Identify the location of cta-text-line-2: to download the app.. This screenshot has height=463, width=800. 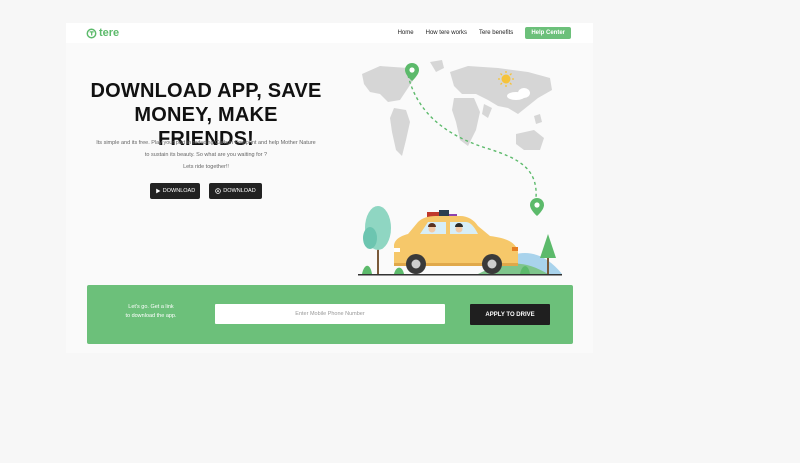
(151, 316).